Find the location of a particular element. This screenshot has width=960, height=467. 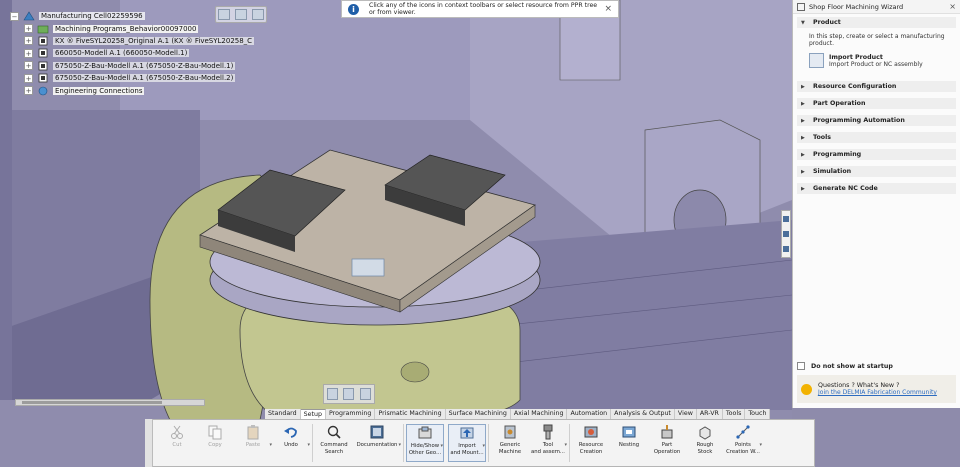

section-generate-nc-code: ▶ Generate NC Code is located at coordinates (876, 188).